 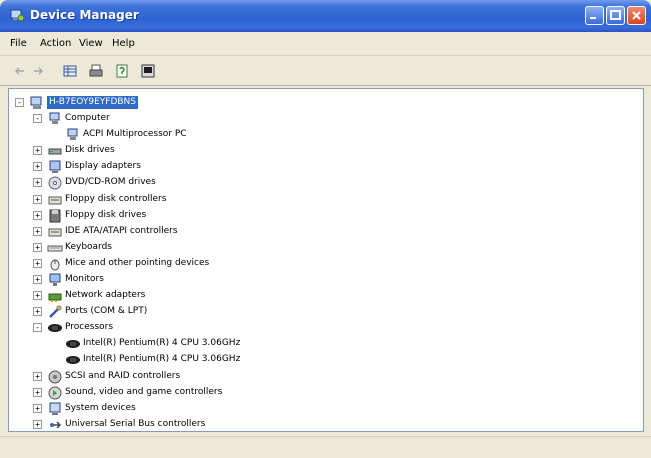 What do you see at coordinates (100, 408) in the screenshot?
I see `tree-node-label: System devices` at bounding box center [100, 408].